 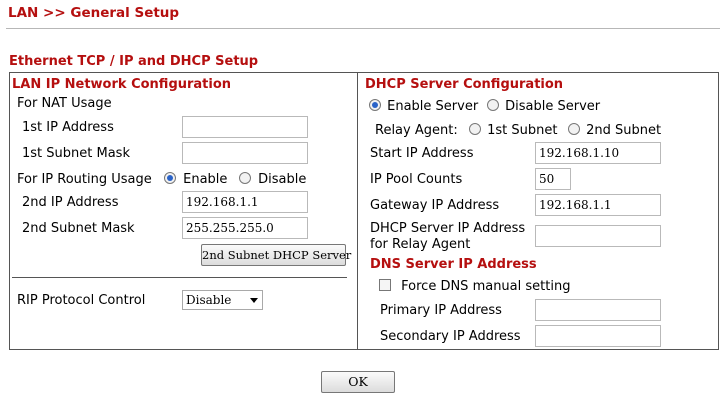 I want to click on ip2-input: 192.168.1.1, so click(x=245, y=202).